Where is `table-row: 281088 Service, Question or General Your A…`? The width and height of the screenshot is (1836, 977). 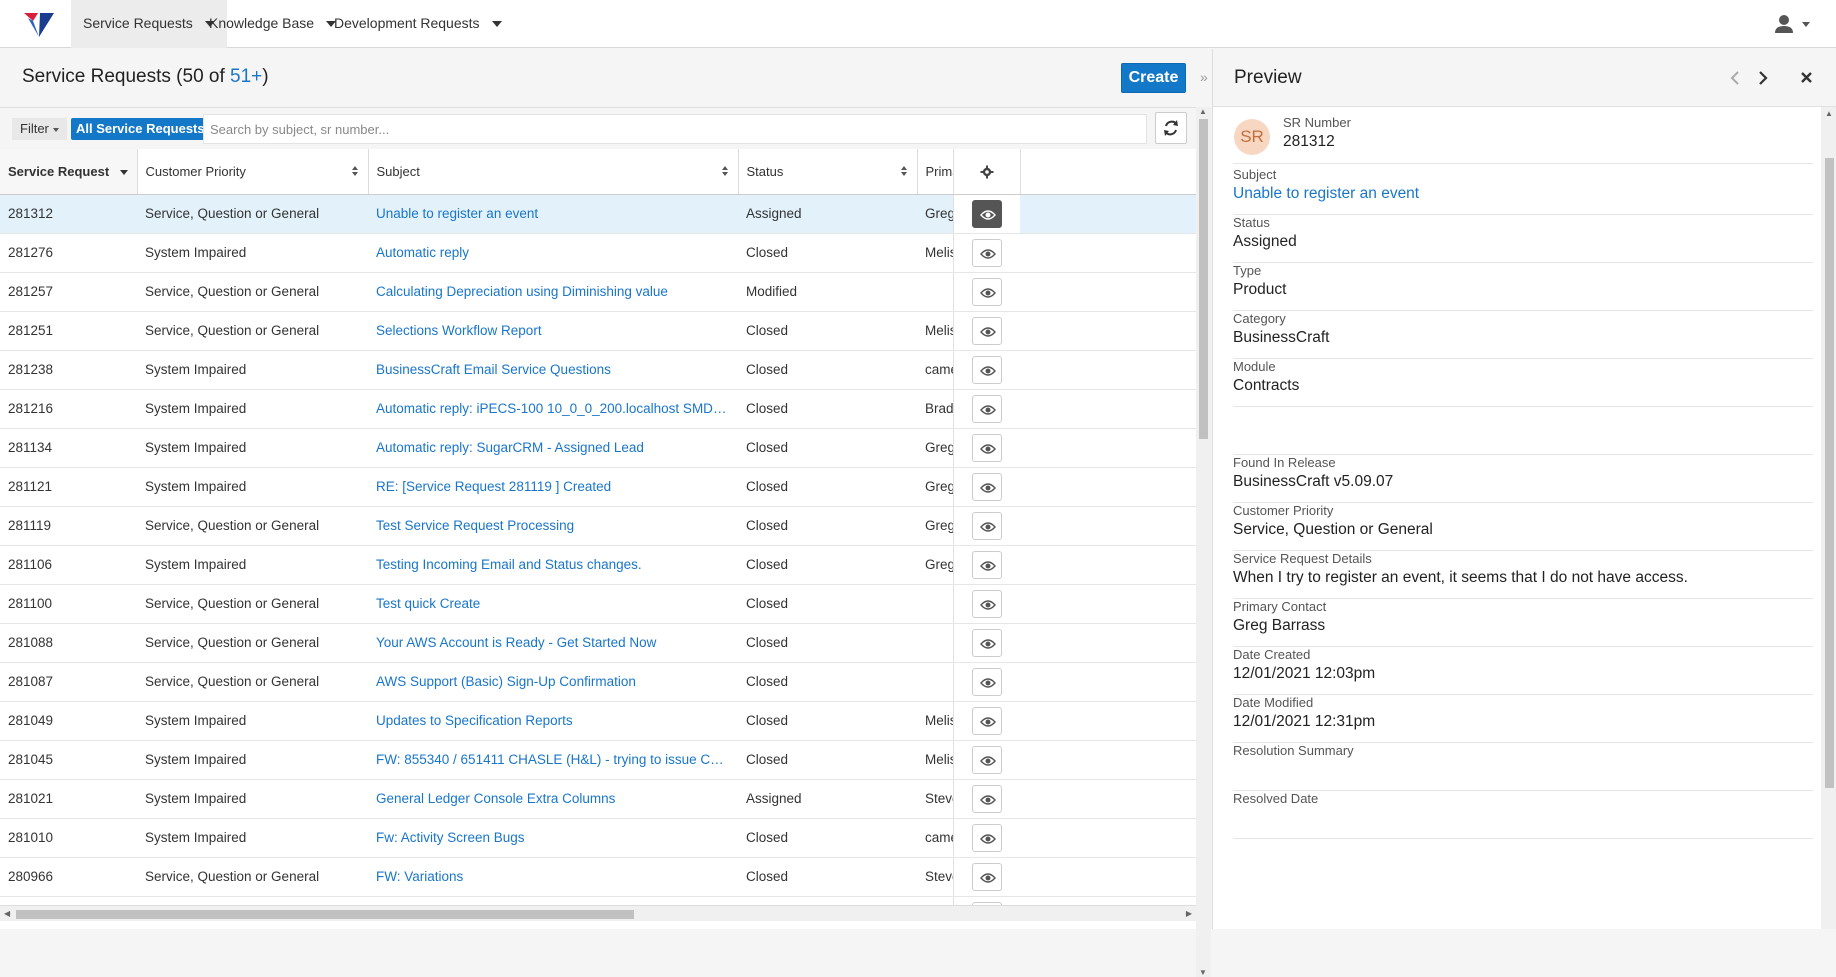
table-row: 281088 Service, Question or General Your A… is located at coordinates (598, 643).